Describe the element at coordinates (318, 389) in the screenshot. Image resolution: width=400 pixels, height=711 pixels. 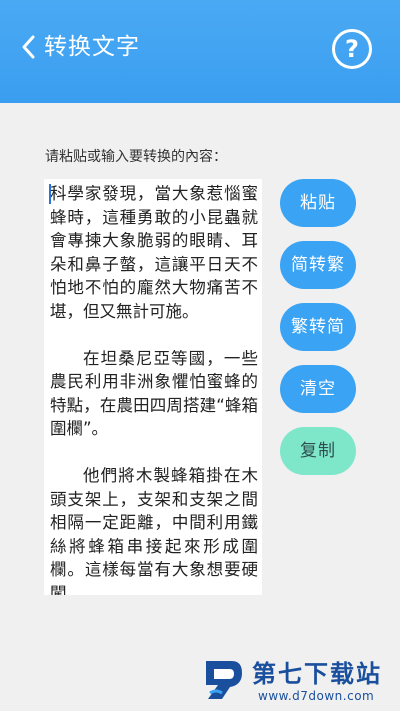
I see `clear-button: 清空` at that location.